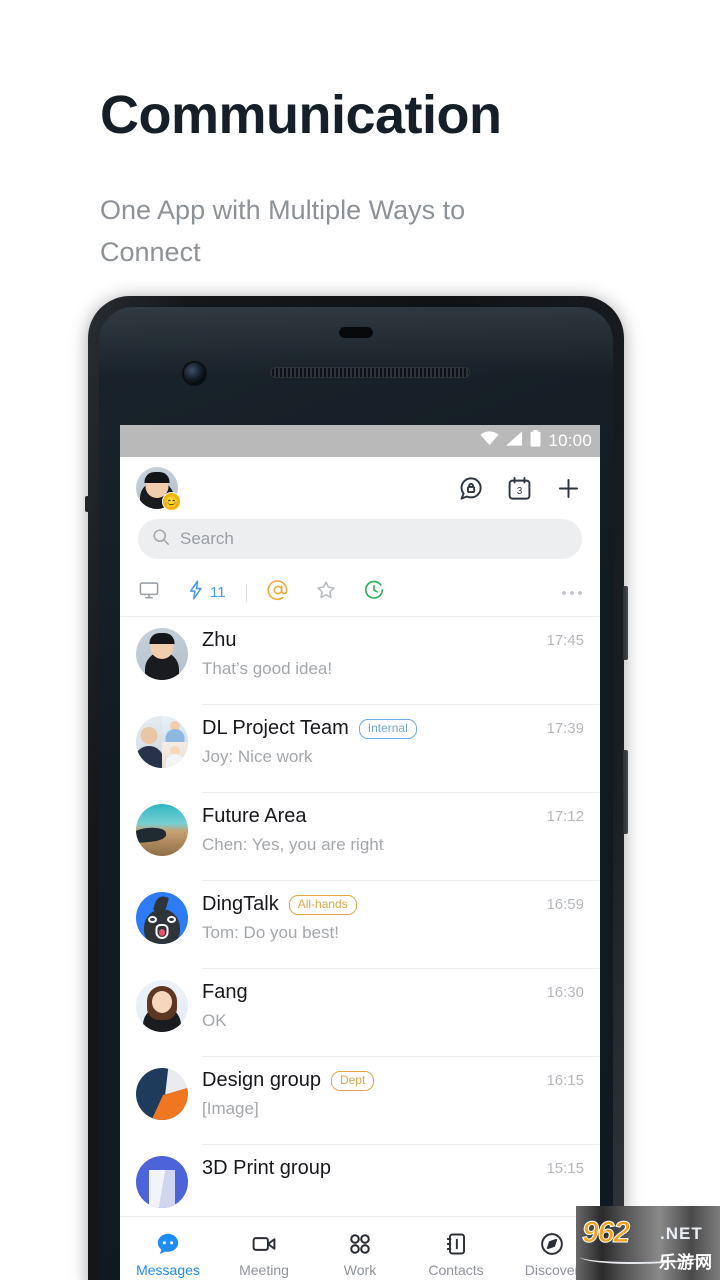 The height and width of the screenshot is (1280, 720). I want to click on chat-title-row: Zhu, so click(370, 640).